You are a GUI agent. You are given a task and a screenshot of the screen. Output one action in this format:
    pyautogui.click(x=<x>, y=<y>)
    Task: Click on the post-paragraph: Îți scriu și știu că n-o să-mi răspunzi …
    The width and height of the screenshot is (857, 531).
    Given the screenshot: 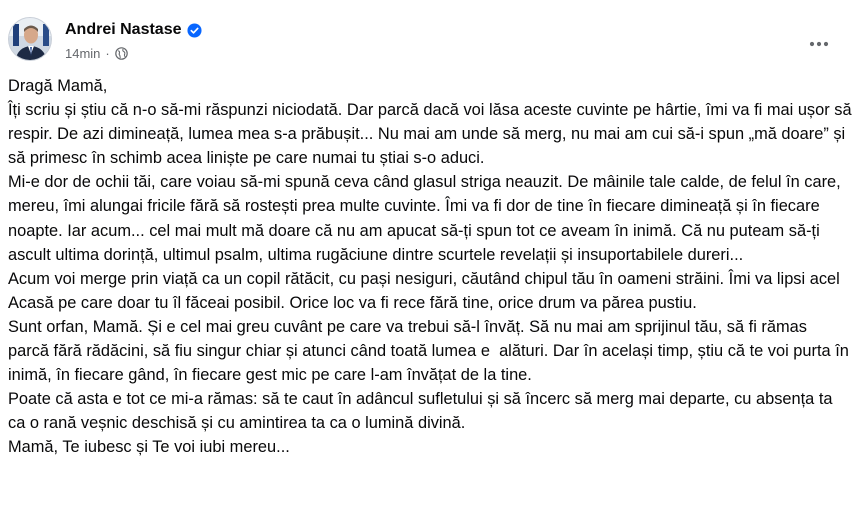 What is the action you would take?
    pyautogui.click(x=432, y=134)
    